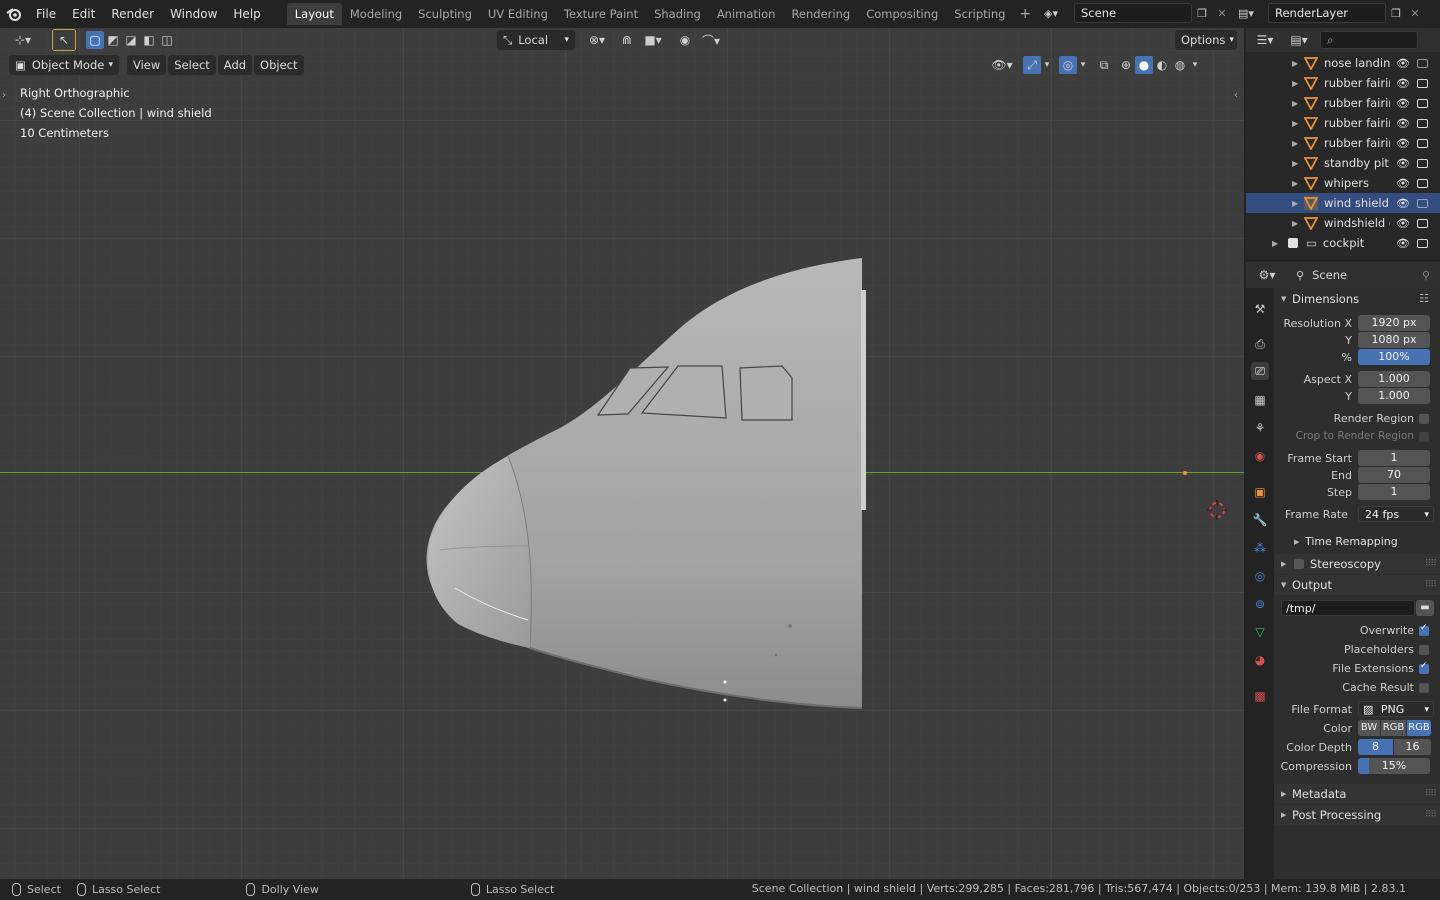 The height and width of the screenshot is (900, 1440). Describe the element at coordinates (1394, 323) in the screenshot. I see `resolution-x-field: 1920 px` at that location.